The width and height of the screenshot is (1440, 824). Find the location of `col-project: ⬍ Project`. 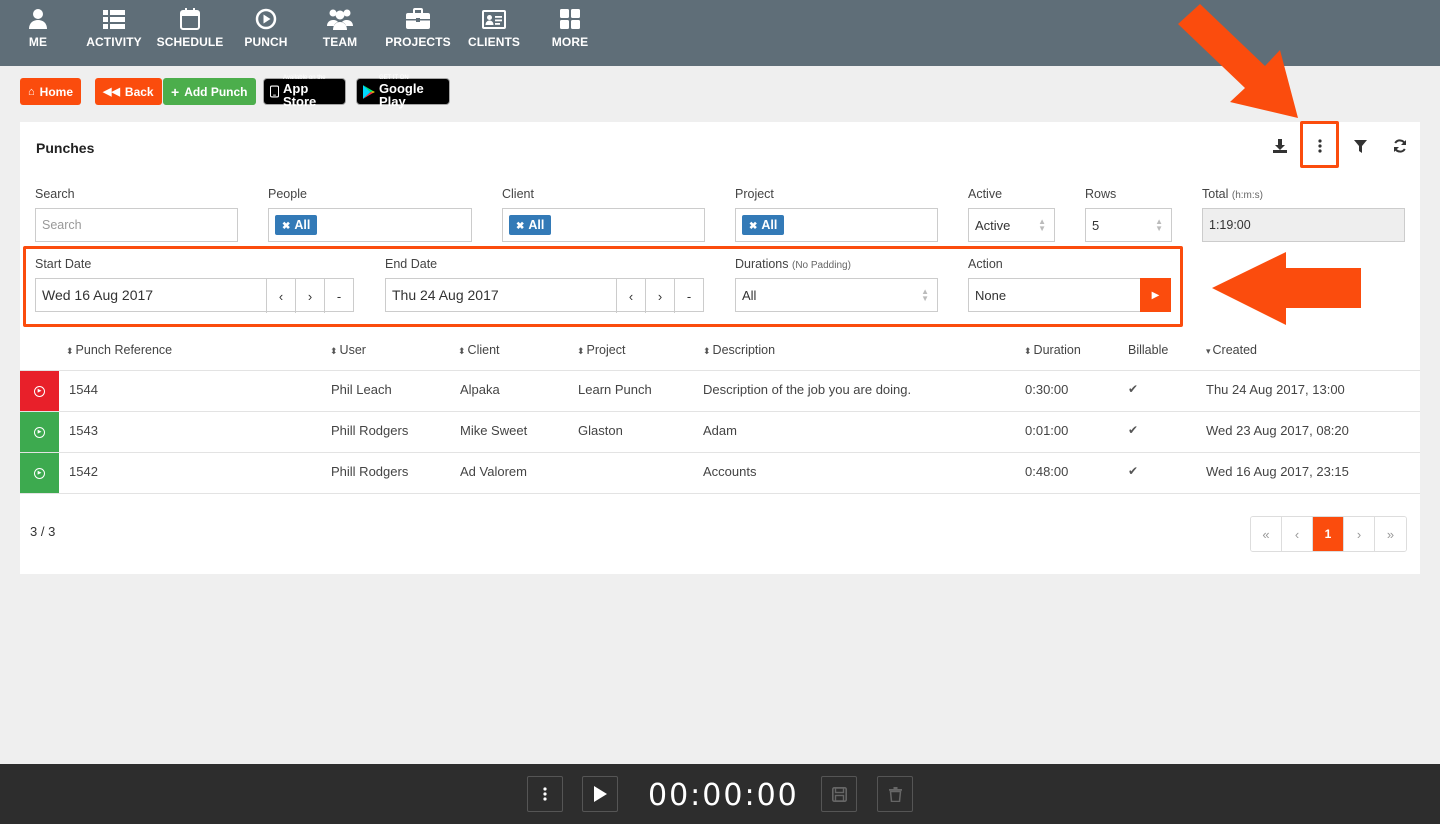

col-project: ⬍ Project is located at coordinates (601, 350).